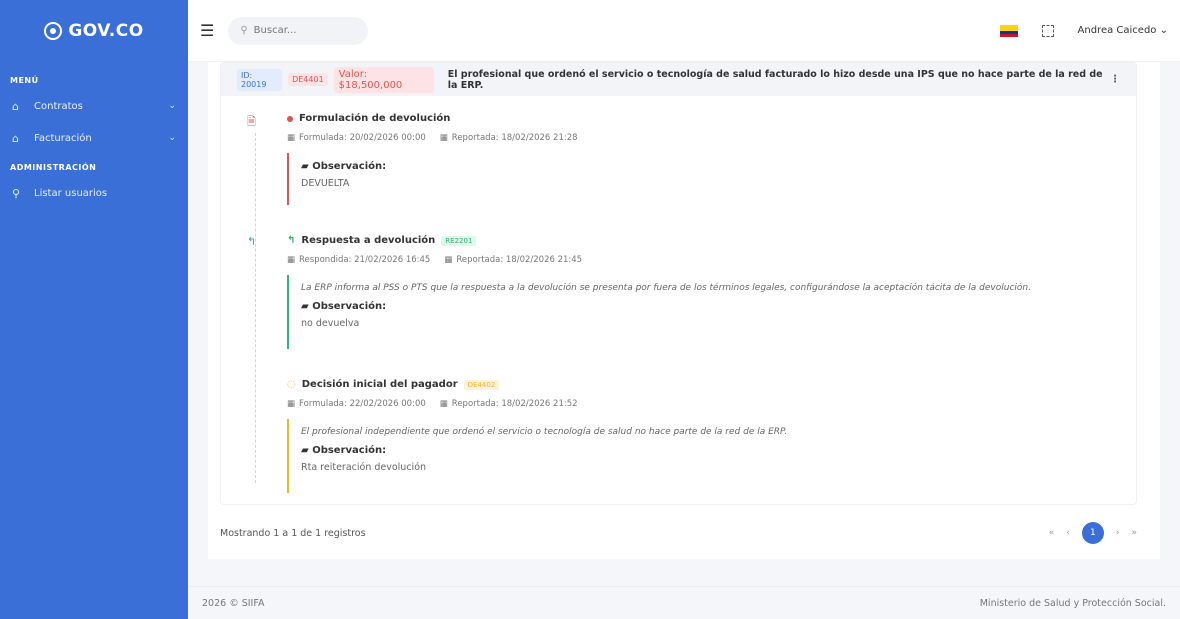 The height and width of the screenshot is (619, 1180). I want to click on meta-reportada: Reportada: 18/02/2026 21:52, so click(514, 404).